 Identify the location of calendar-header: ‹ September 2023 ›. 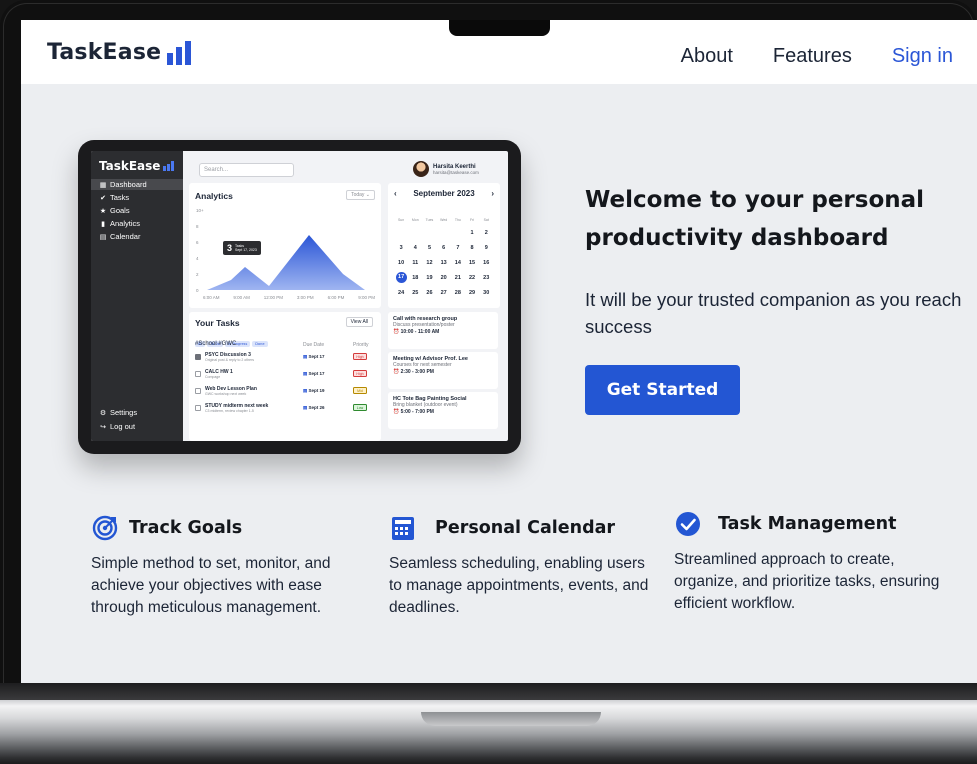
(444, 193).